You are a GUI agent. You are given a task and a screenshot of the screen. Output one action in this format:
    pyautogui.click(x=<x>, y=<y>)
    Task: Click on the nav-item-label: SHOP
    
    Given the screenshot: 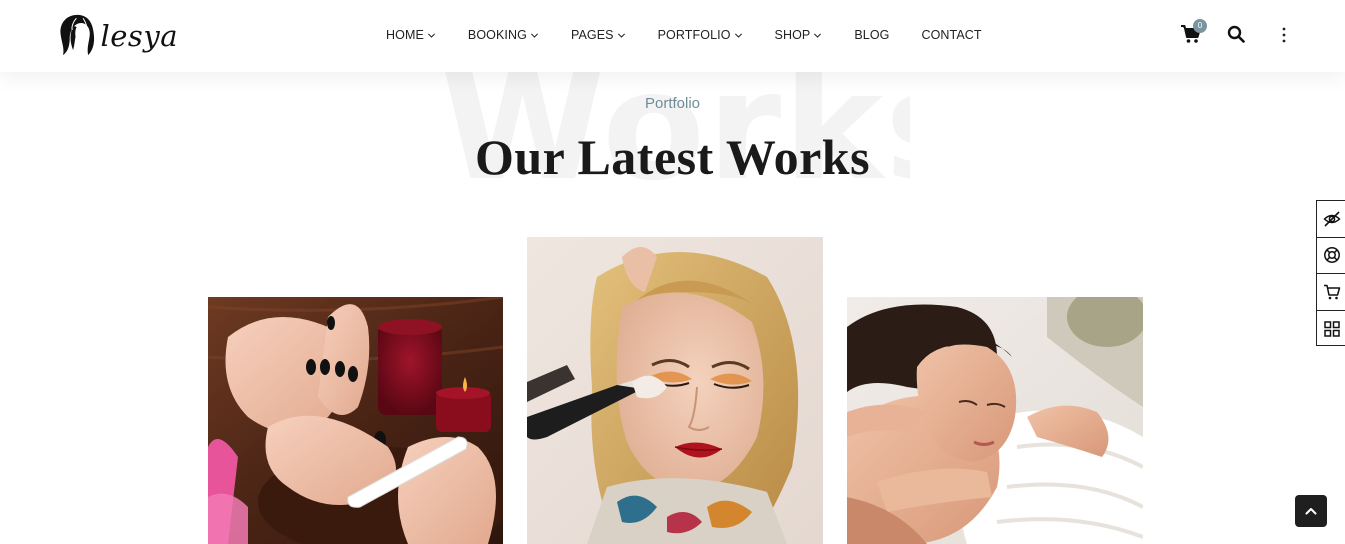 What is the action you would take?
    pyautogui.click(x=792, y=35)
    